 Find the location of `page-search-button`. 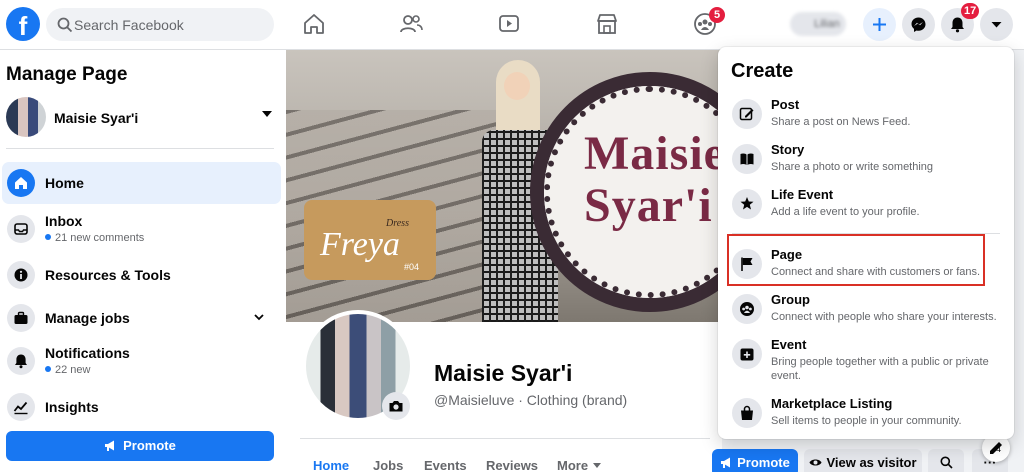

page-search-button is located at coordinates (946, 460).